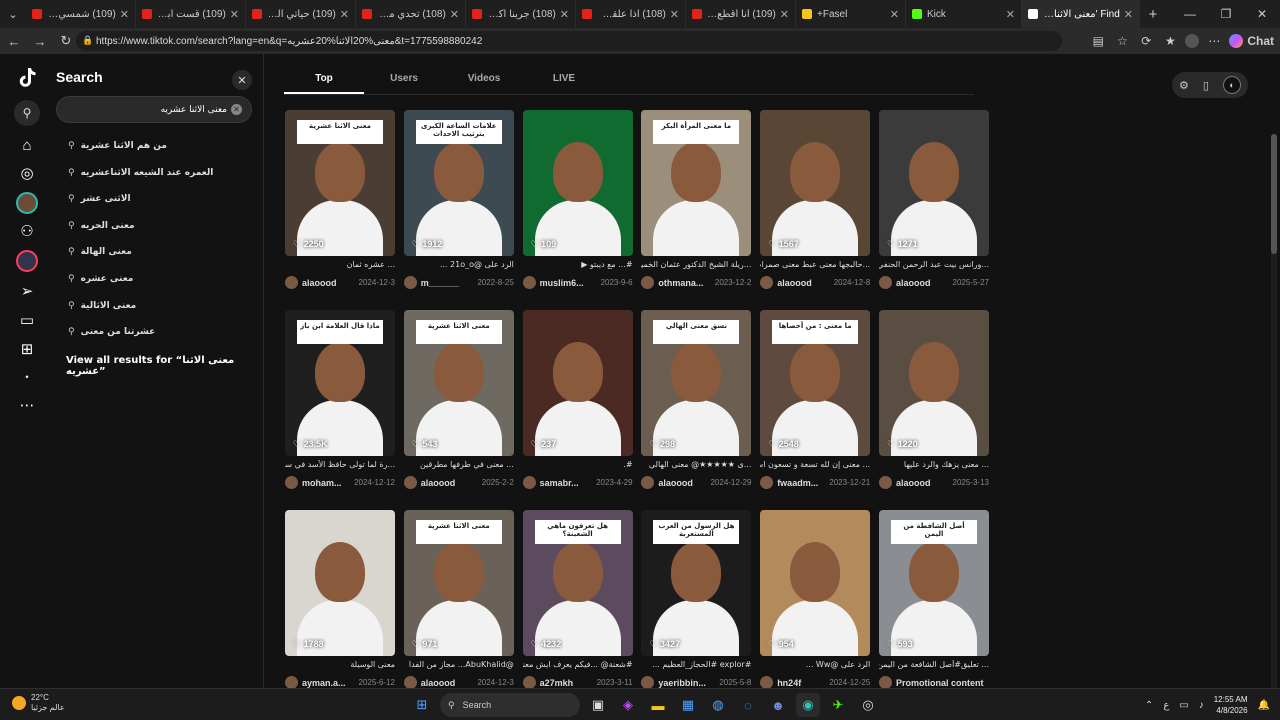 This screenshot has width=1280, height=720. Describe the element at coordinates (521, 14) in the screenshot. I see `browser-tab: (108) جربنا أكل شوار ✕` at that location.